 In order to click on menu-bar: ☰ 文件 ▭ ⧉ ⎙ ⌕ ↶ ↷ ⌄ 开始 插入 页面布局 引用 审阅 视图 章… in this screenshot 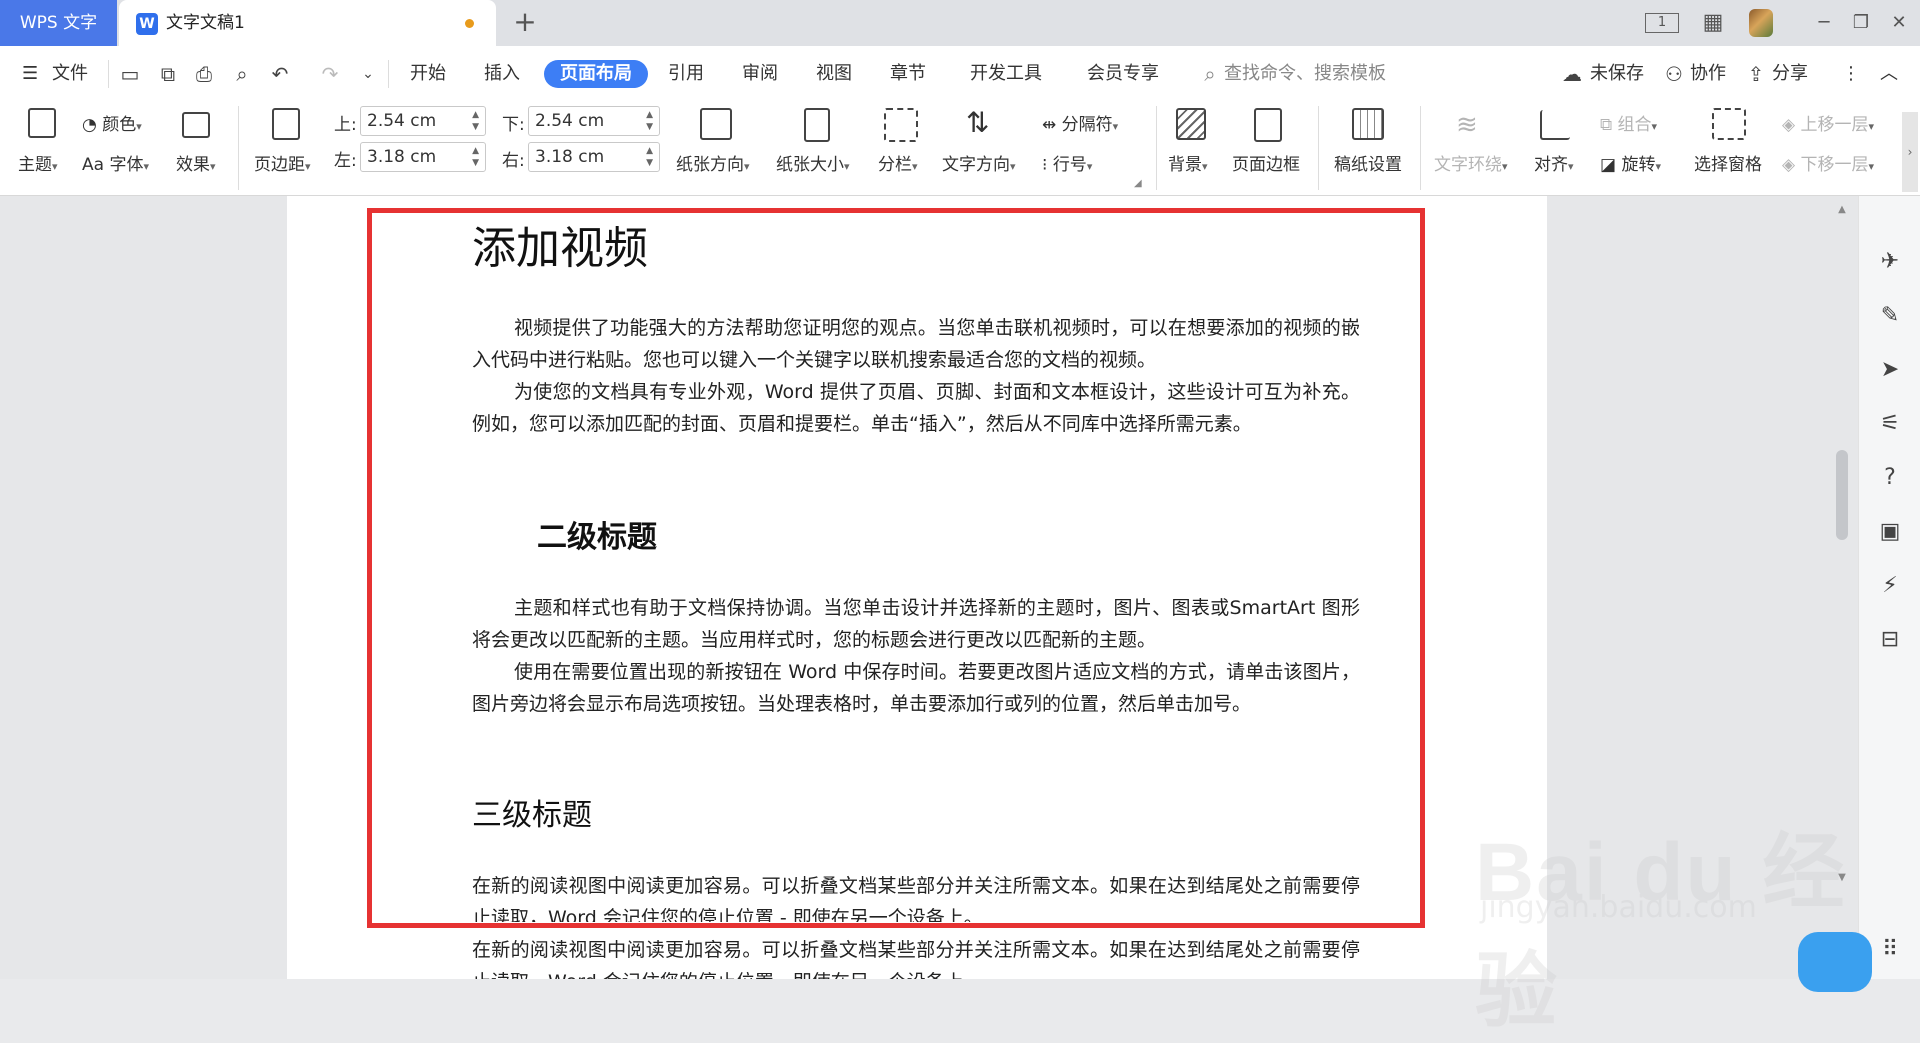, I will do `click(960, 73)`.